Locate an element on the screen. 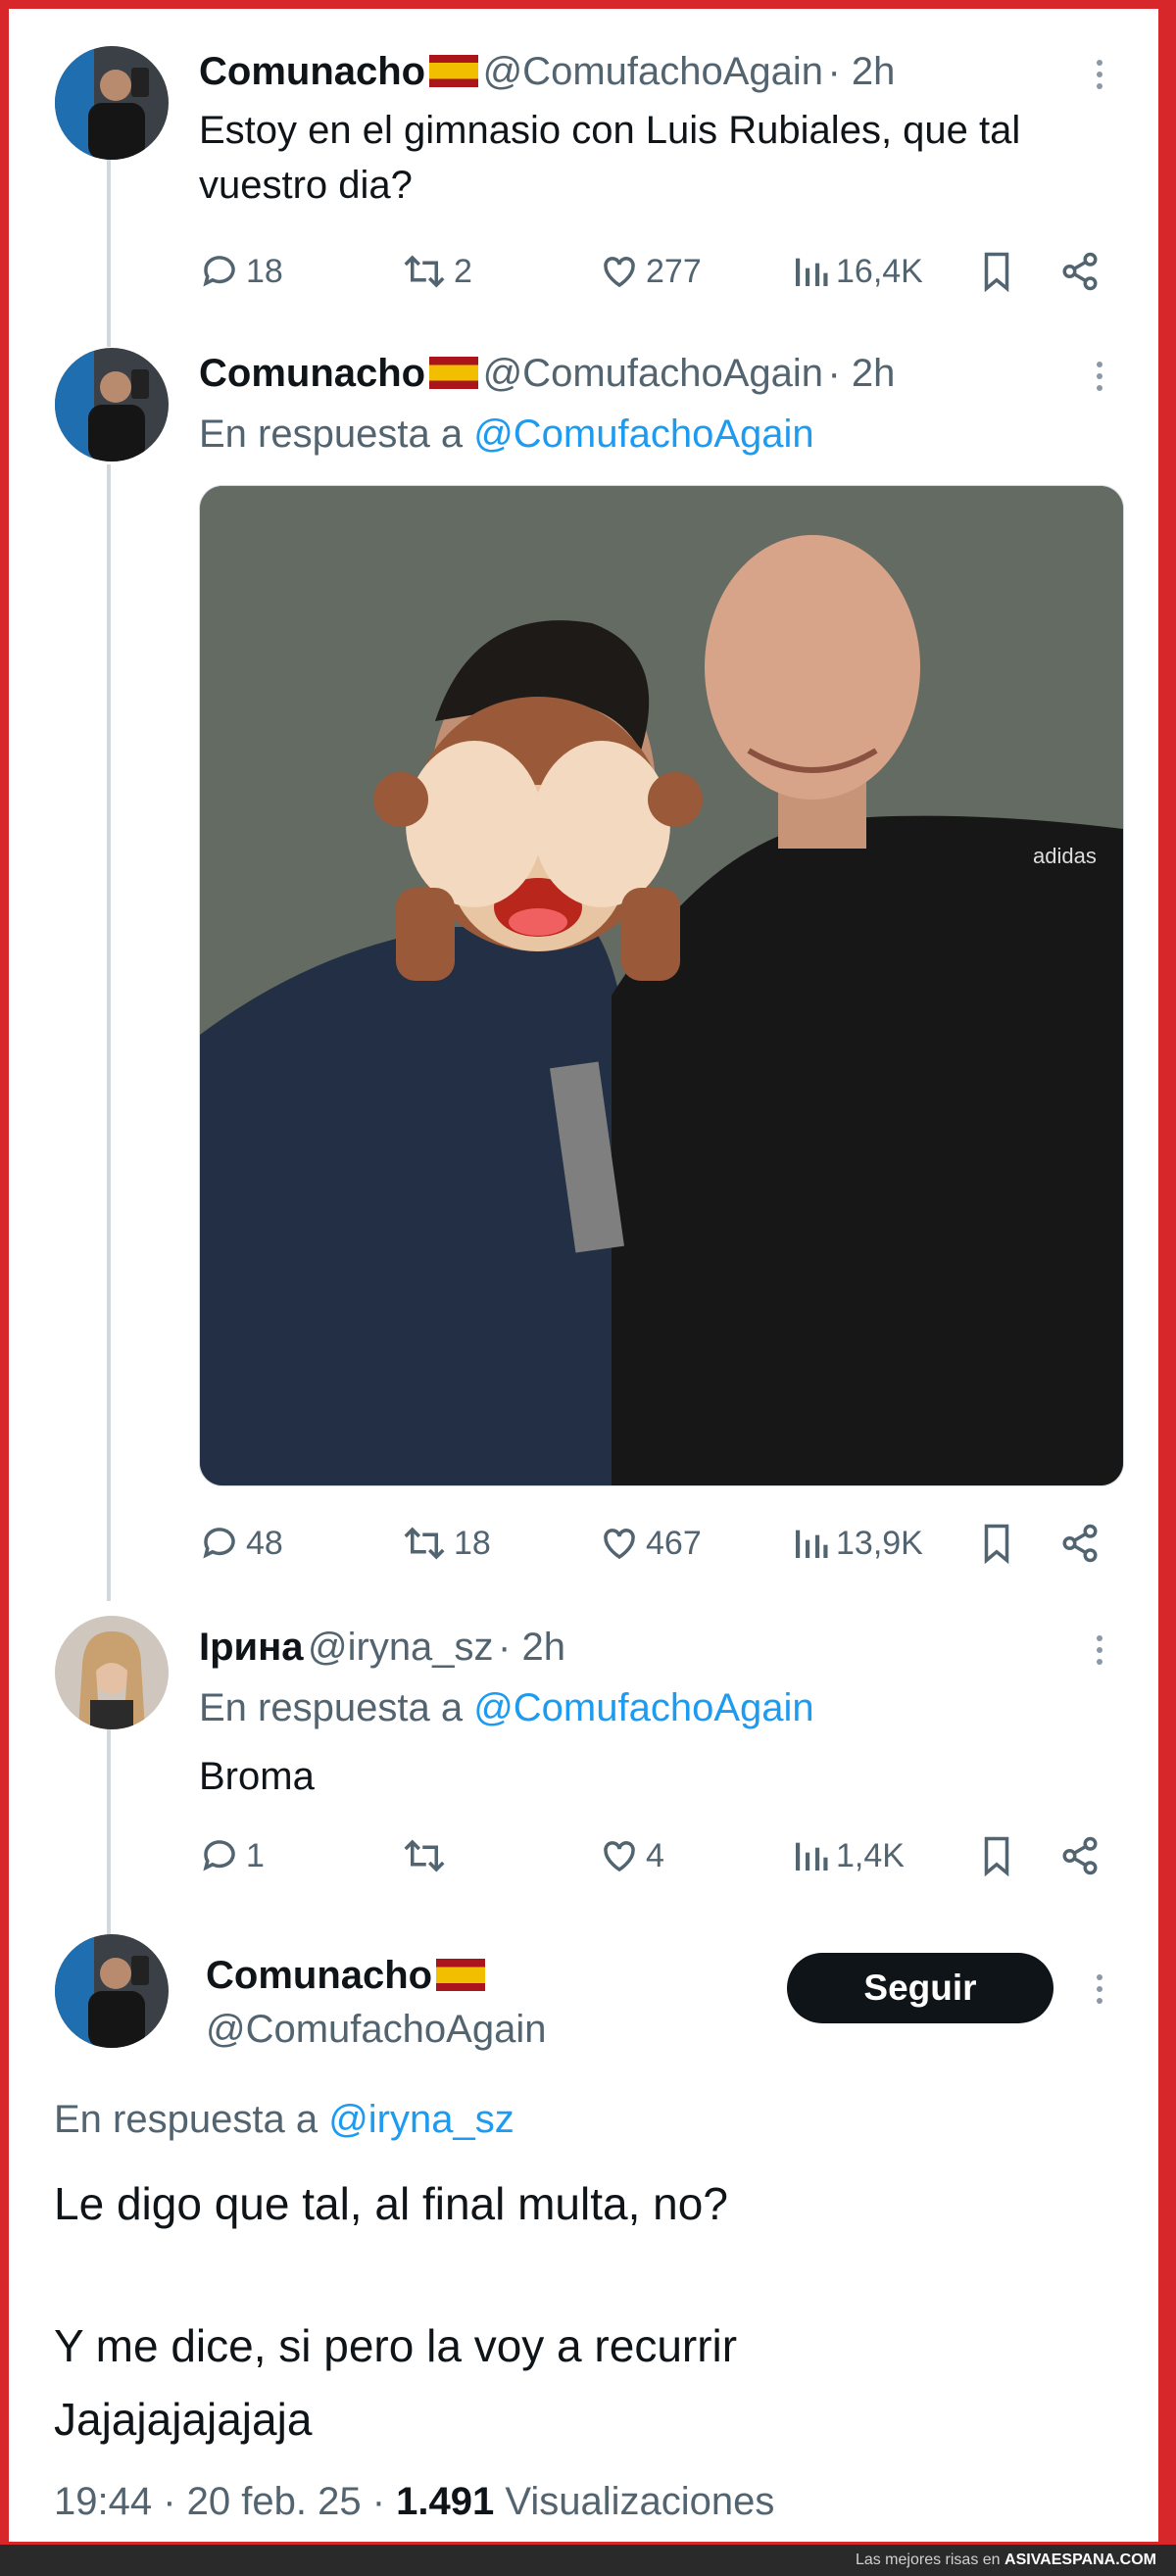 This screenshot has height=2576, width=1176. like-button: 467 is located at coordinates (650, 1543).